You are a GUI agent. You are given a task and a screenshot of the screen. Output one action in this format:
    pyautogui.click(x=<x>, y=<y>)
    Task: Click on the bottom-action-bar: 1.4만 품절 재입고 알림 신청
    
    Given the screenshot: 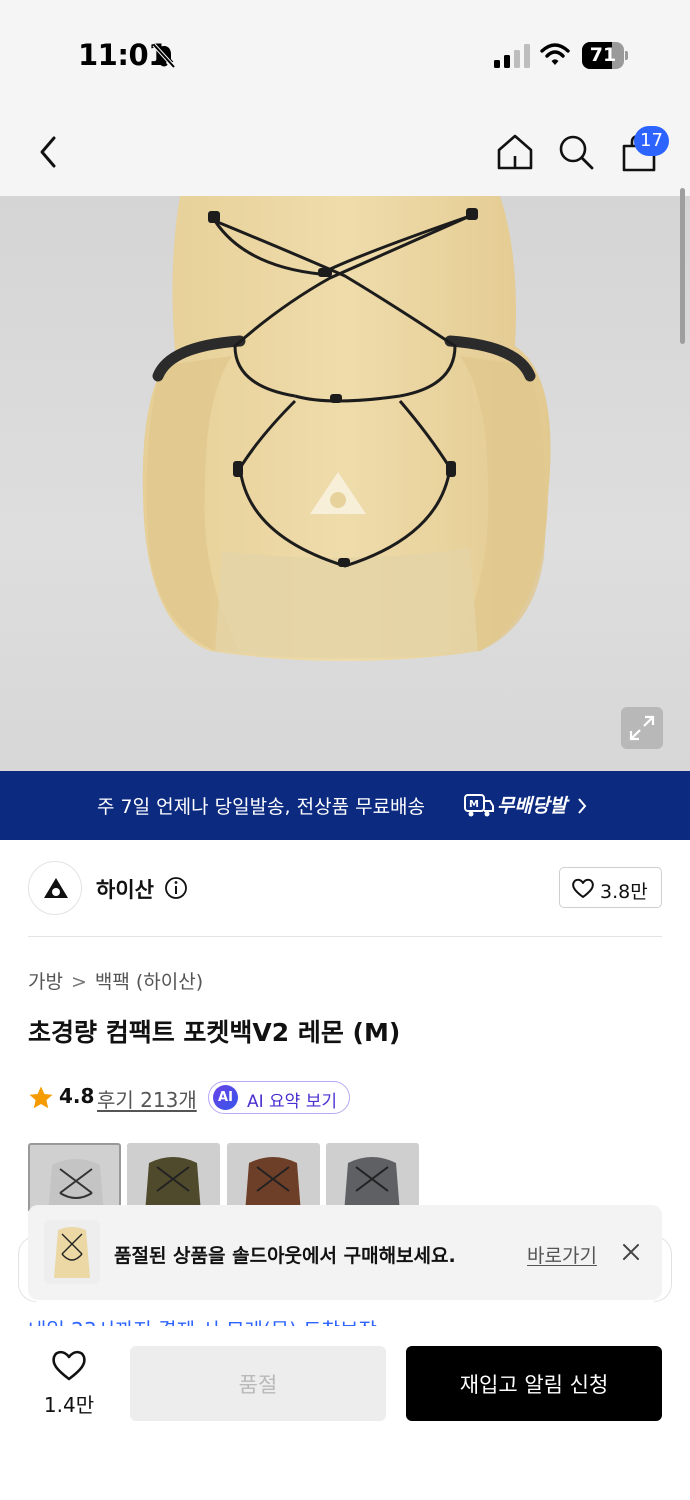 What is the action you would take?
    pyautogui.click(x=345, y=1413)
    